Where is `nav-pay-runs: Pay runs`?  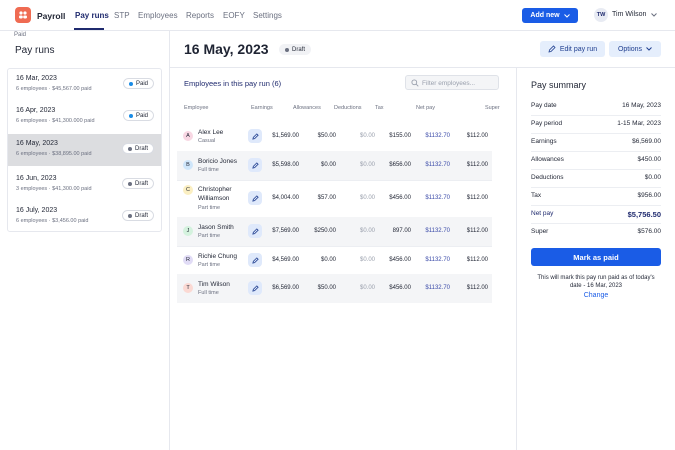 nav-pay-runs: Pay runs is located at coordinates (92, 15).